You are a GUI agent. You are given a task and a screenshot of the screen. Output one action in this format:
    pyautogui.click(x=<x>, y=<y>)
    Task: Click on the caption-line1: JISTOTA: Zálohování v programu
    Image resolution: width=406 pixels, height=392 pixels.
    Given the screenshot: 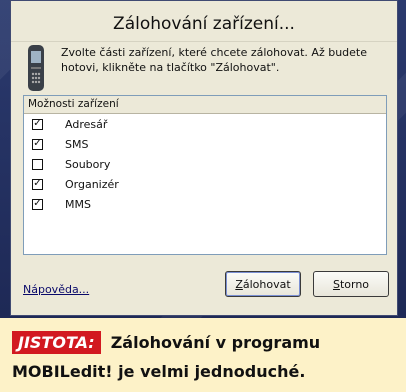 What is the action you would take?
    pyautogui.click(x=166, y=342)
    